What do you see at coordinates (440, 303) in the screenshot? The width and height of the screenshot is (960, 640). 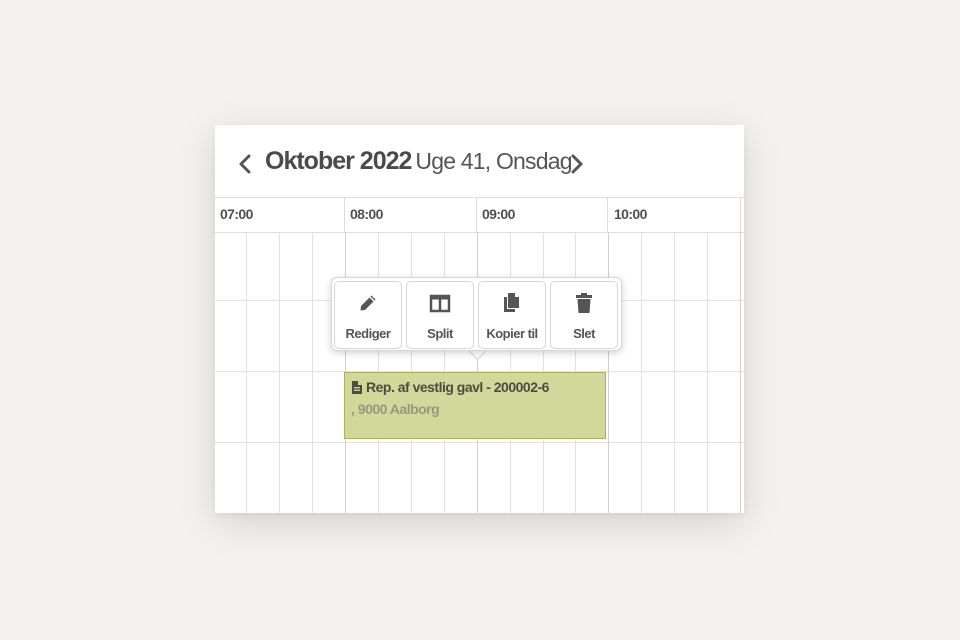 I see `split-columns-icon` at bounding box center [440, 303].